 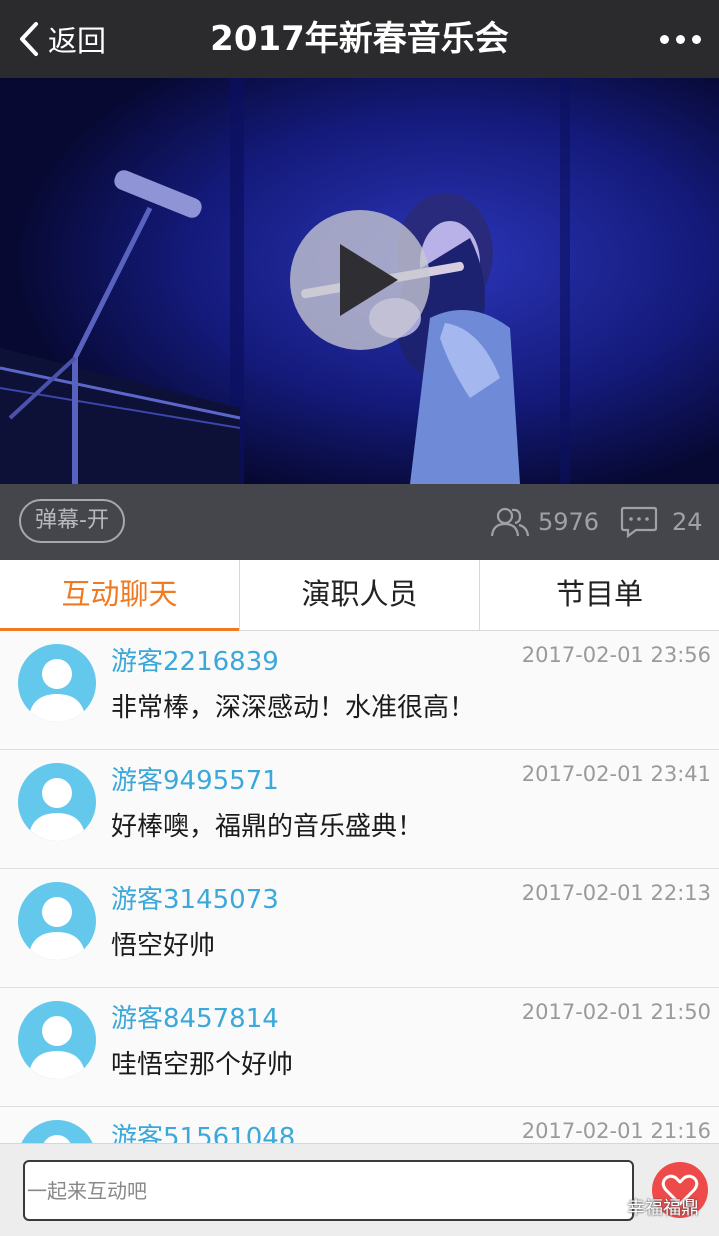 I want to click on like-button, so click(x=680, y=1190).